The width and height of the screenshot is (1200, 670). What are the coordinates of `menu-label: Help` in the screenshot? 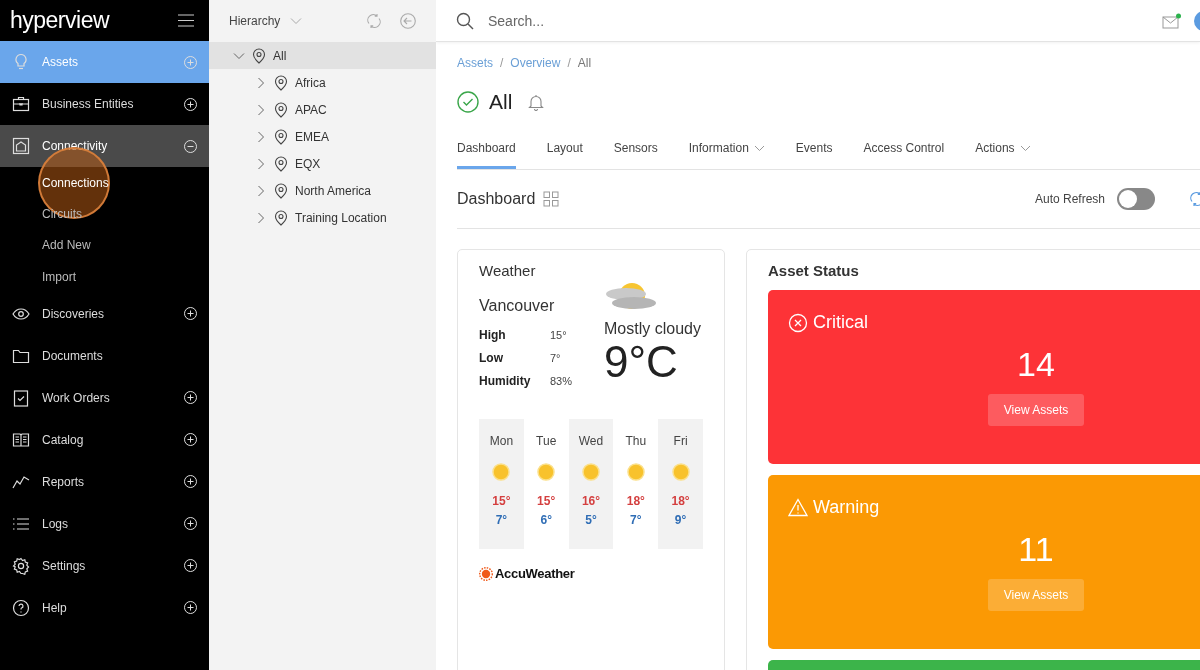 It's located at (55, 607).